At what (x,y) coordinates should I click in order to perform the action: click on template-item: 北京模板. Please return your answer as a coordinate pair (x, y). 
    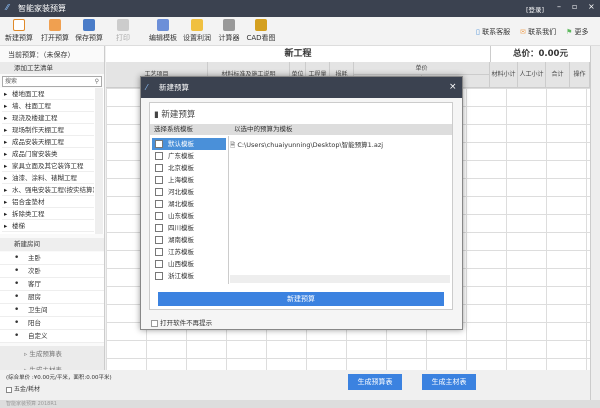
    Looking at the image, I should click on (189, 168).